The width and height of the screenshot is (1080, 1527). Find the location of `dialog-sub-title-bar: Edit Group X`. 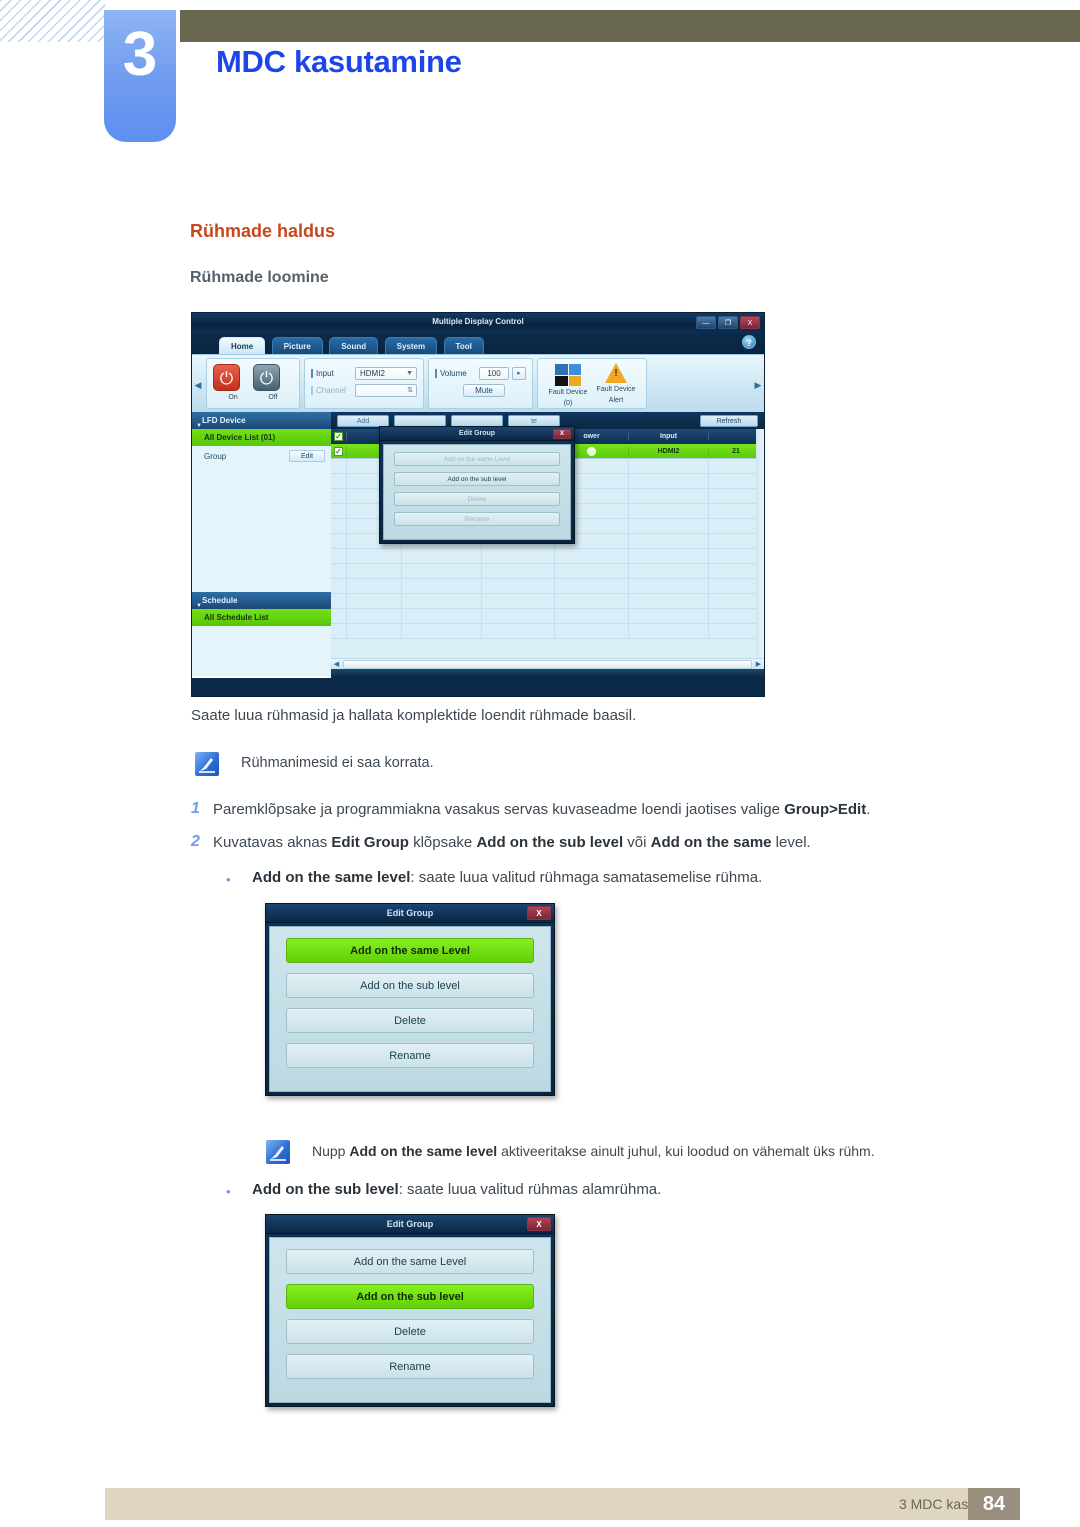

dialog-sub-title-bar: Edit Group X is located at coordinates (410, 1224).